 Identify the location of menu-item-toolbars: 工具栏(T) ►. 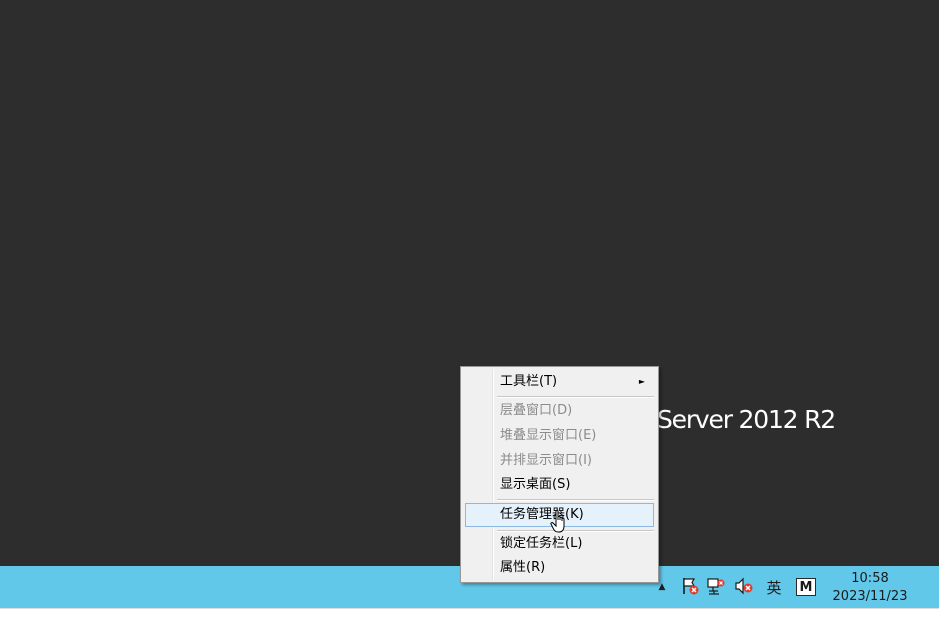
(559, 382).